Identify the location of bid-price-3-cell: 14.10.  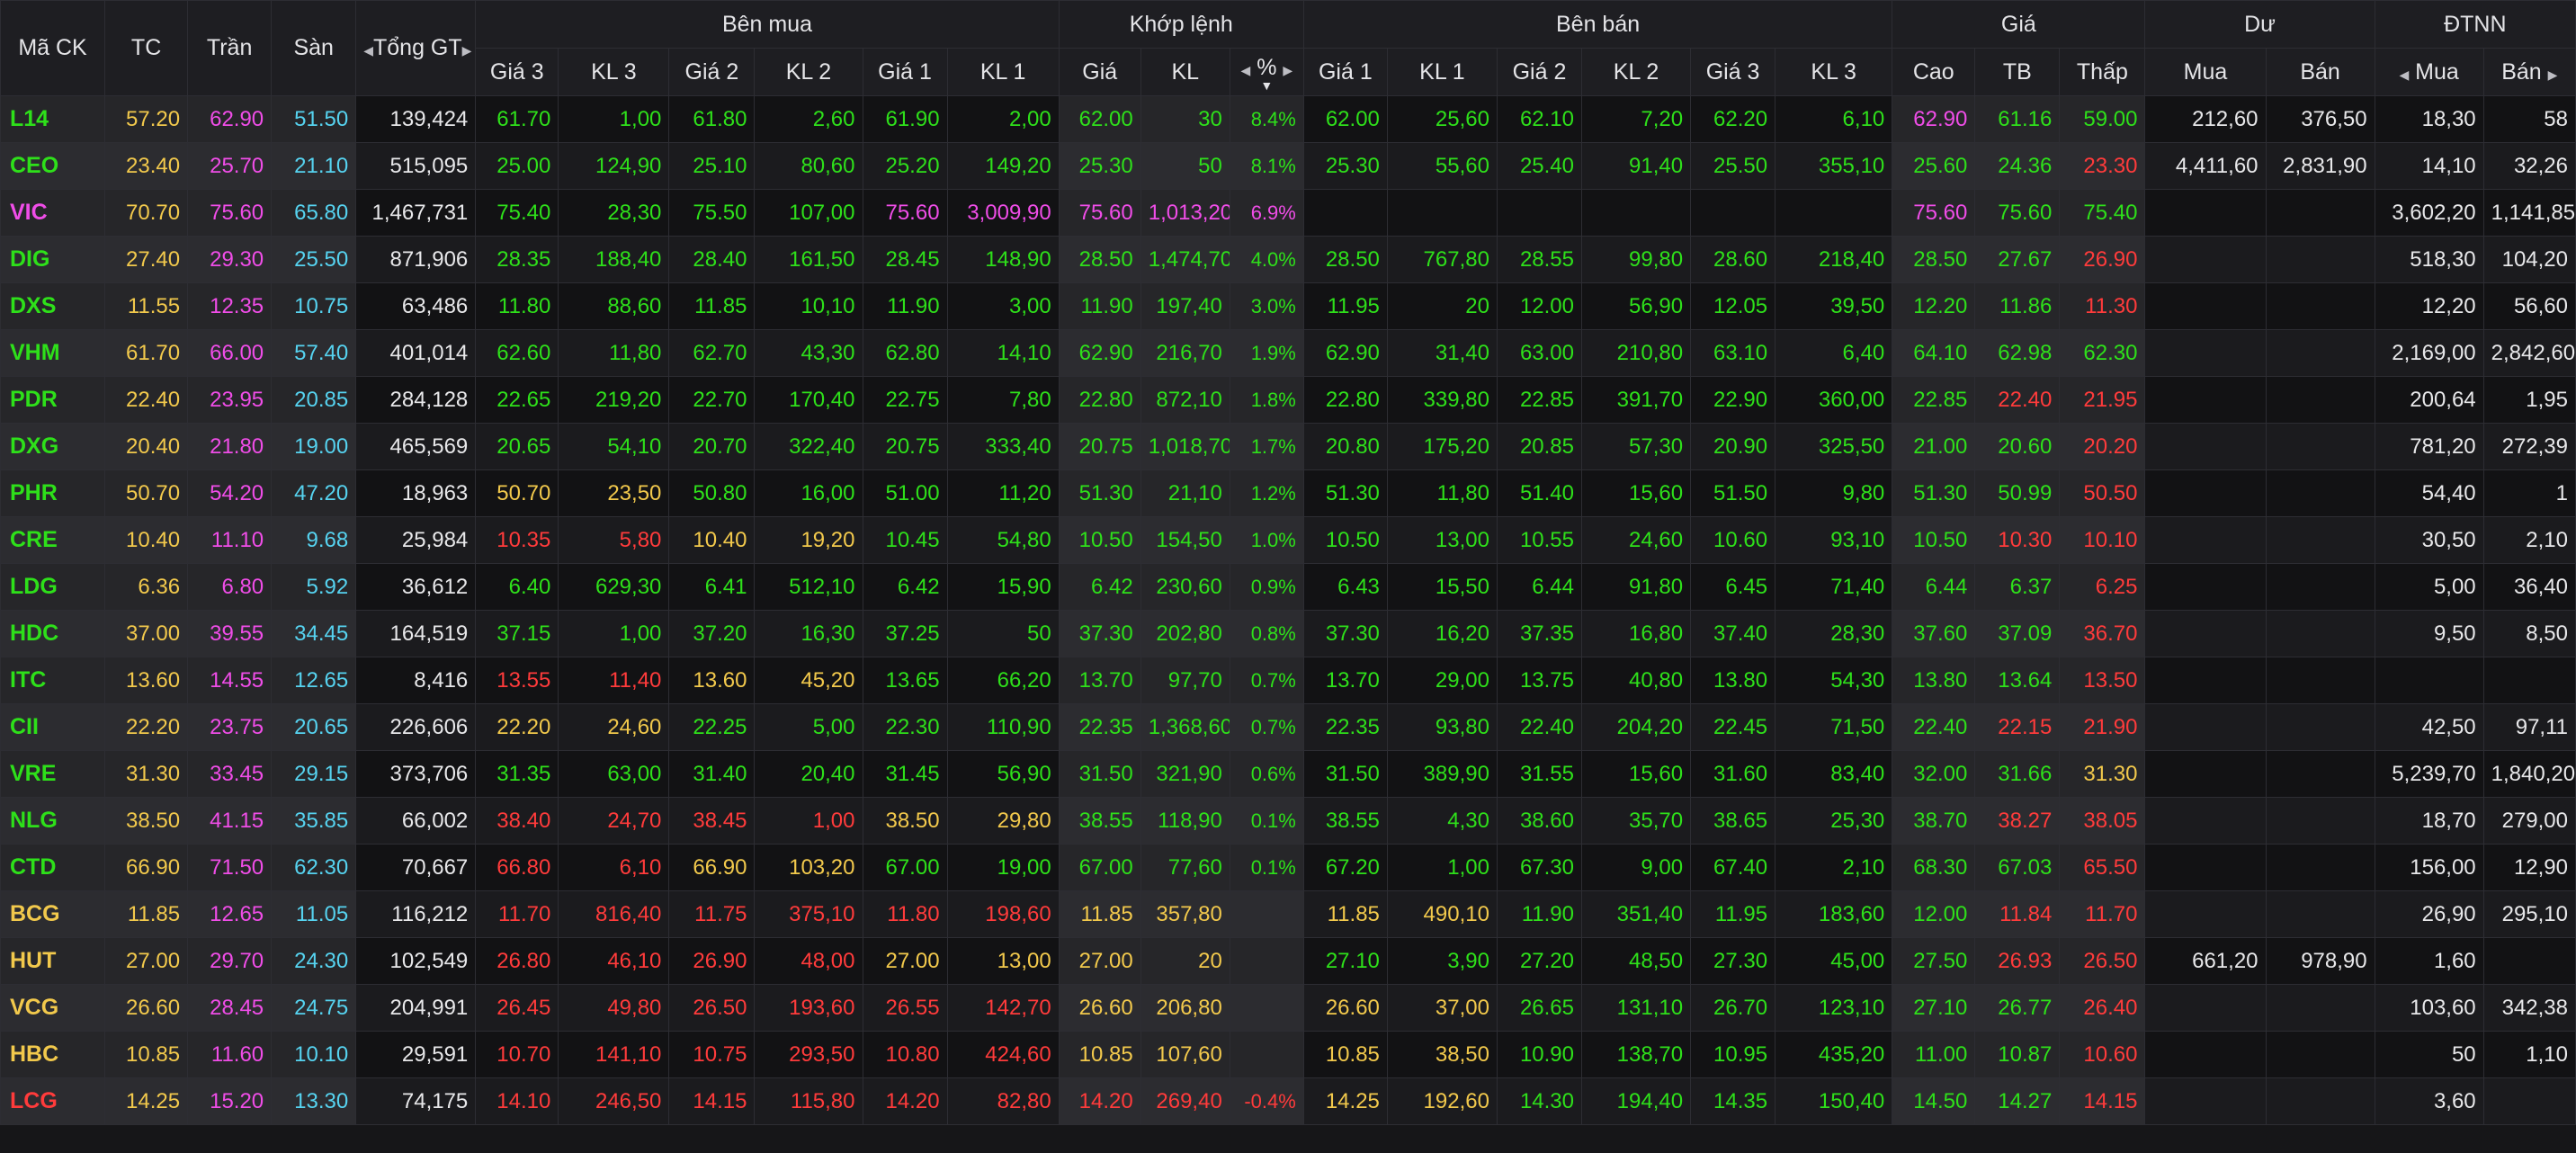
(517, 1101).